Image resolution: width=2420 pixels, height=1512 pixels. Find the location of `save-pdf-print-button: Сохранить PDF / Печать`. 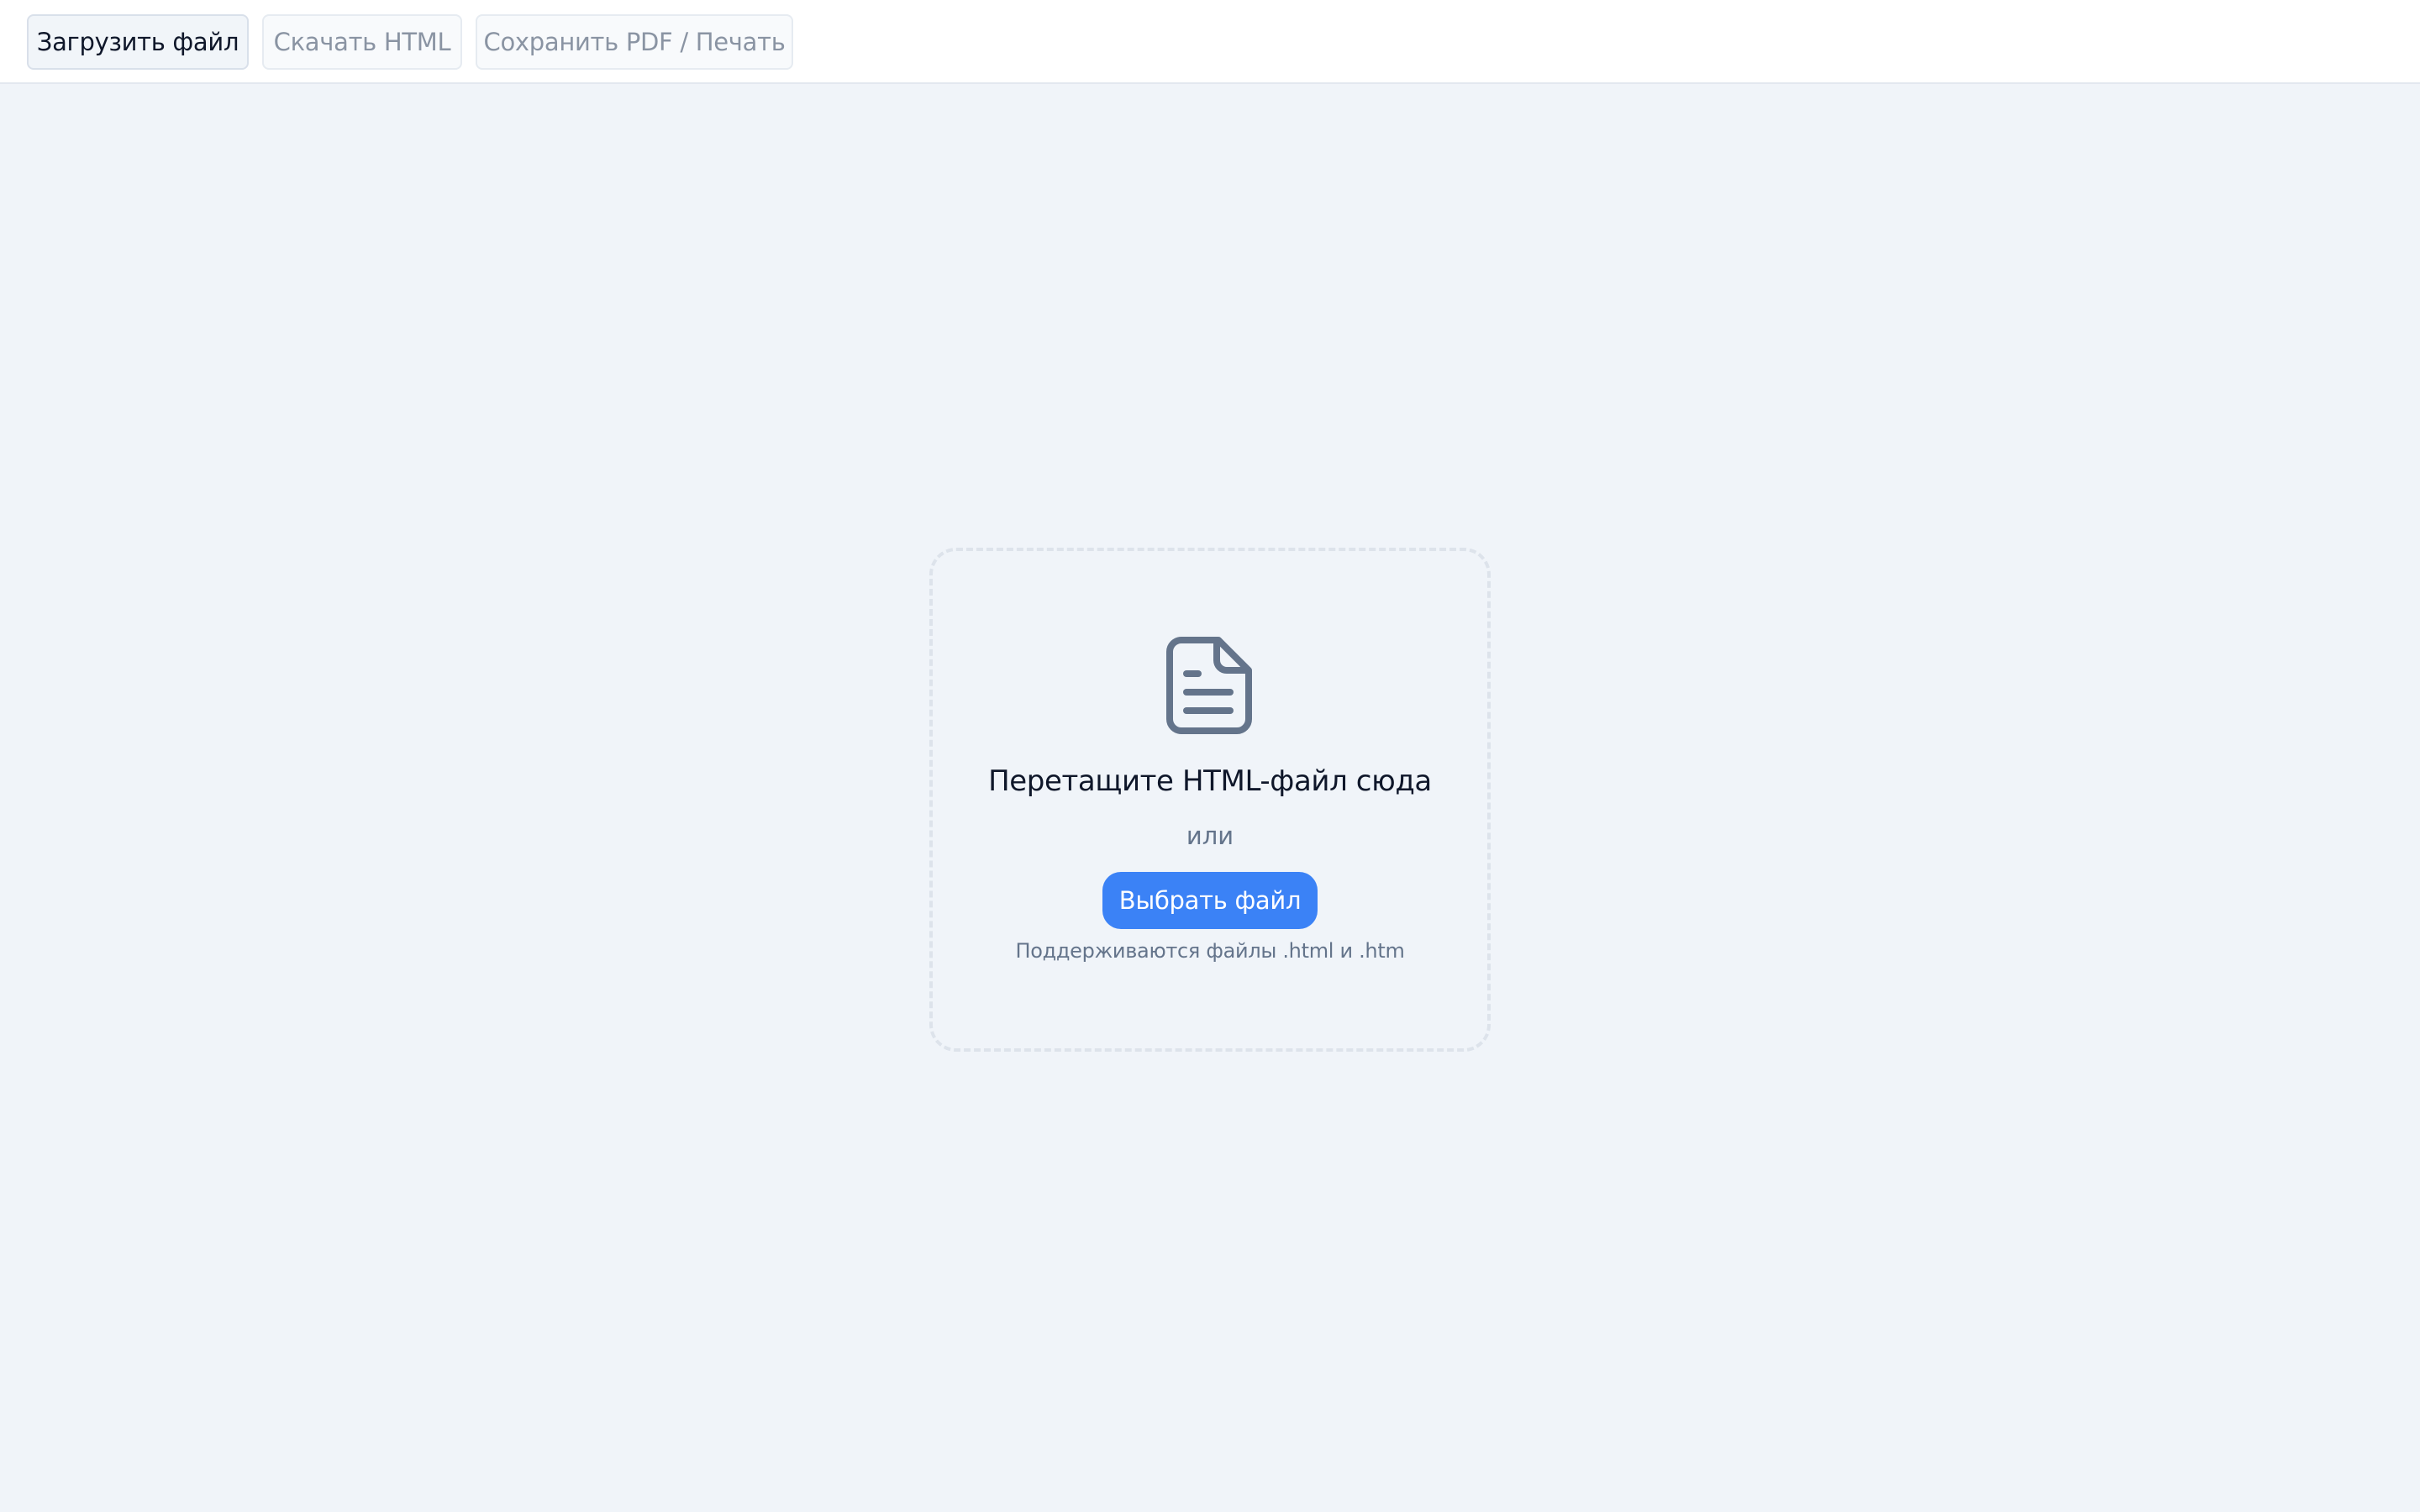

save-pdf-print-button: Сохранить PDF / Печать is located at coordinates (634, 42).